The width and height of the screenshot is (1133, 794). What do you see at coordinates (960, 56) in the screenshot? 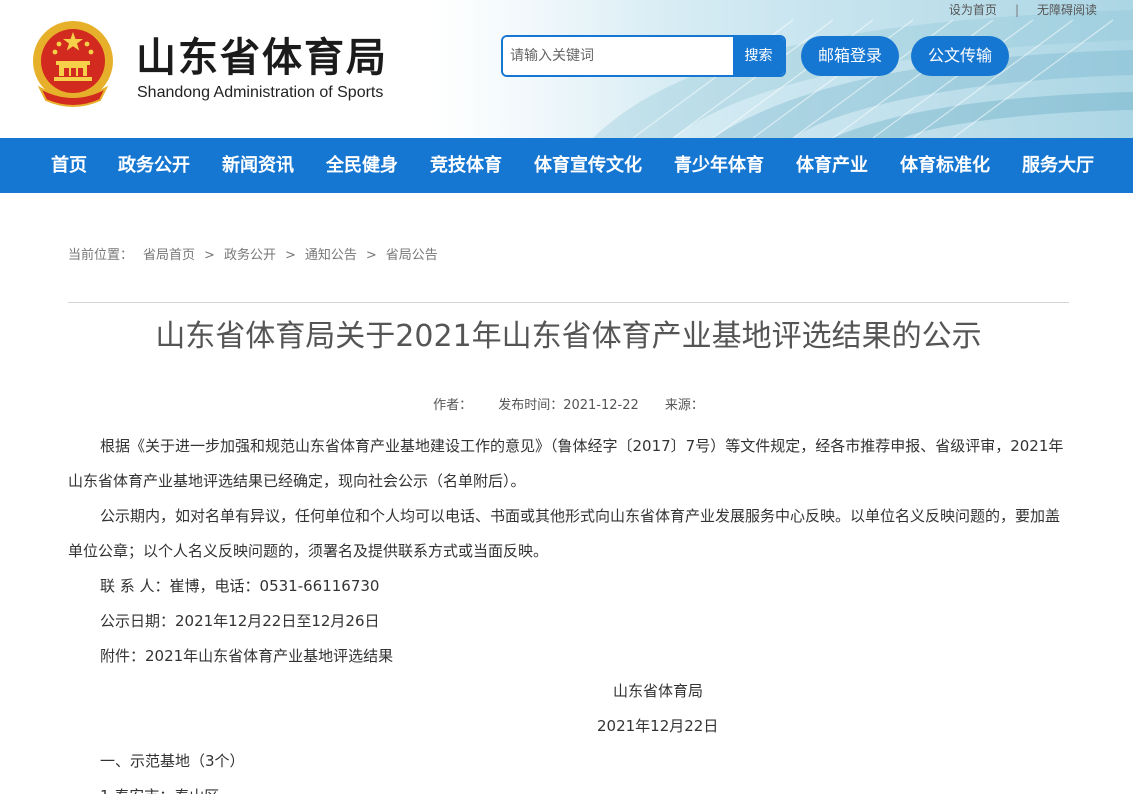
I see `document-transfer-button: 公文传输` at bounding box center [960, 56].